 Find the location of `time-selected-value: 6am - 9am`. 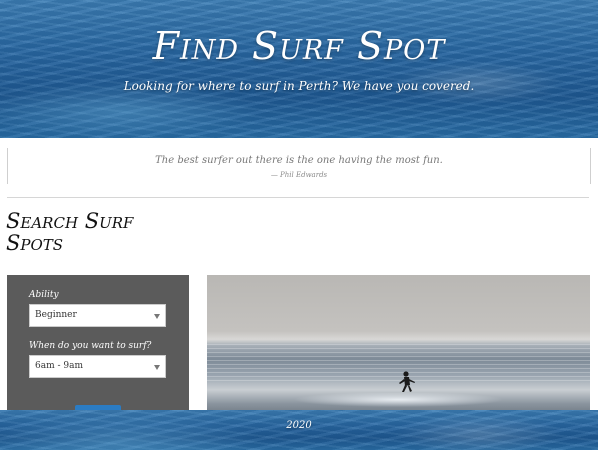

time-selected-value: 6am - 9am is located at coordinates (59, 366).